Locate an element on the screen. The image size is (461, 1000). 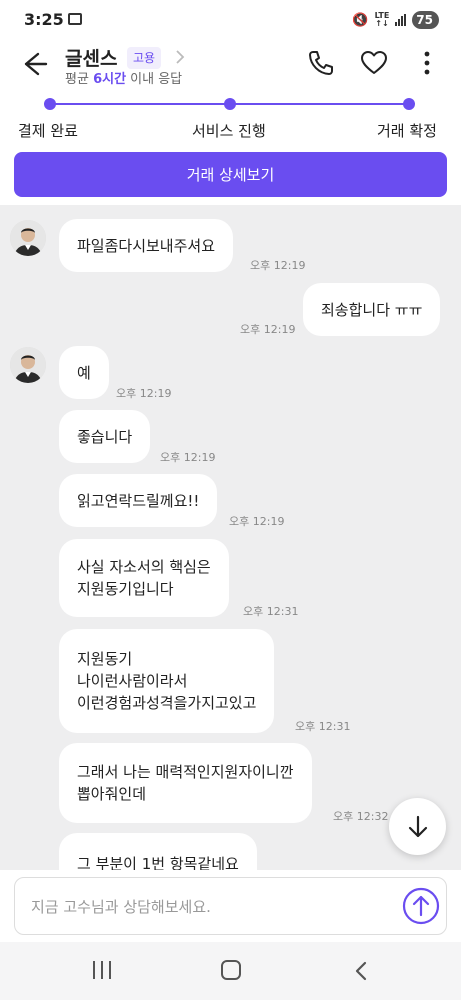
heart-icon is located at coordinates (374, 63).